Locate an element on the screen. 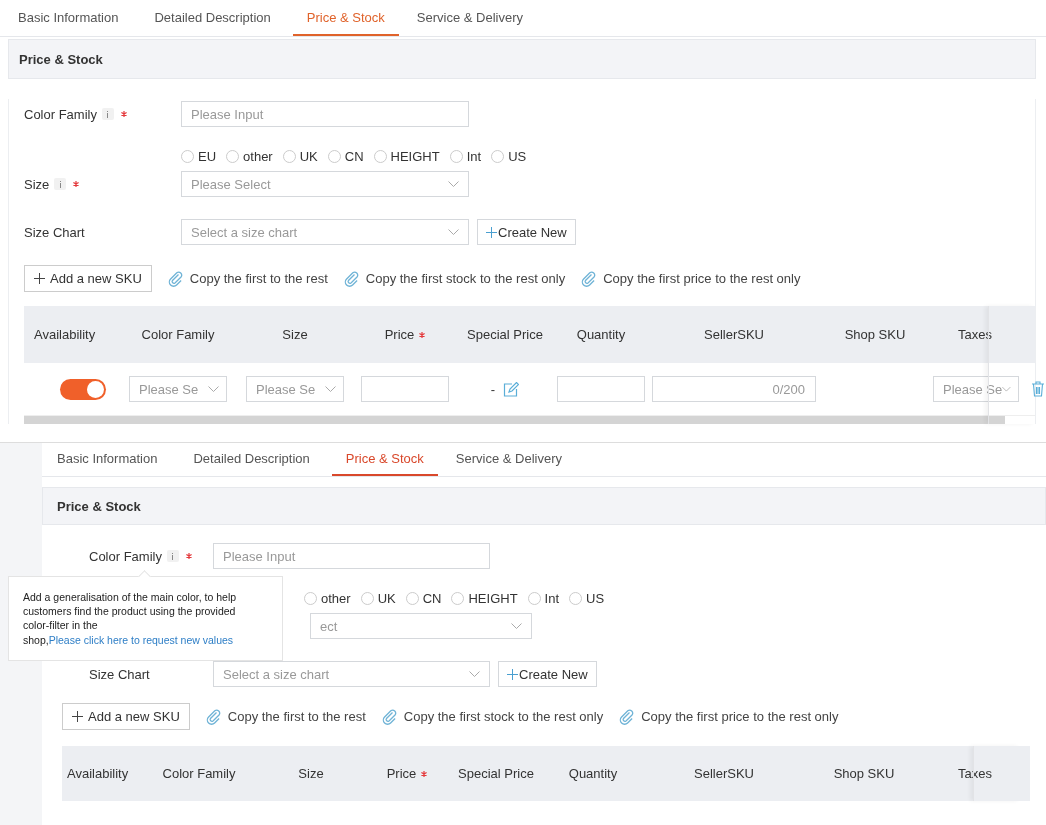  radio-option: EU is located at coordinates (199, 156).